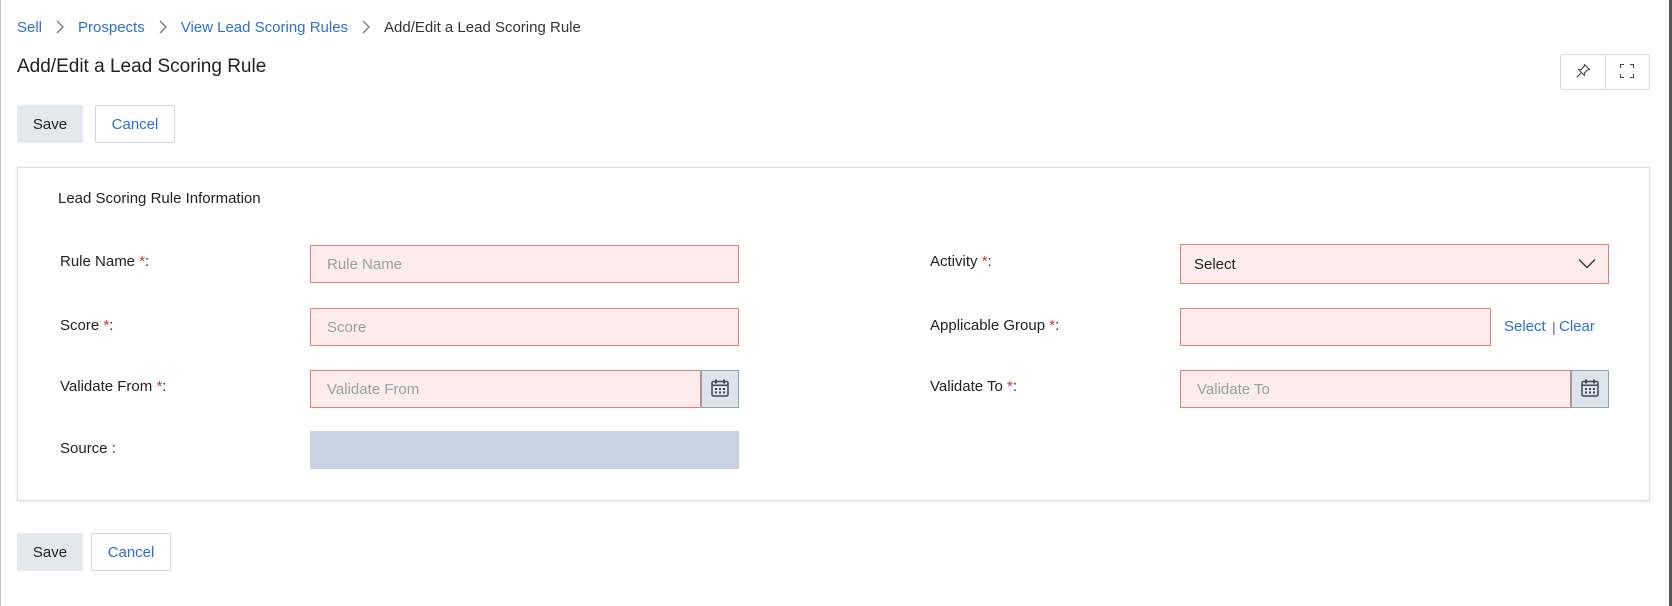  Describe the element at coordinates (135, 124) in the screenshot. I see `cancel-button-top: Cancel` at that location.